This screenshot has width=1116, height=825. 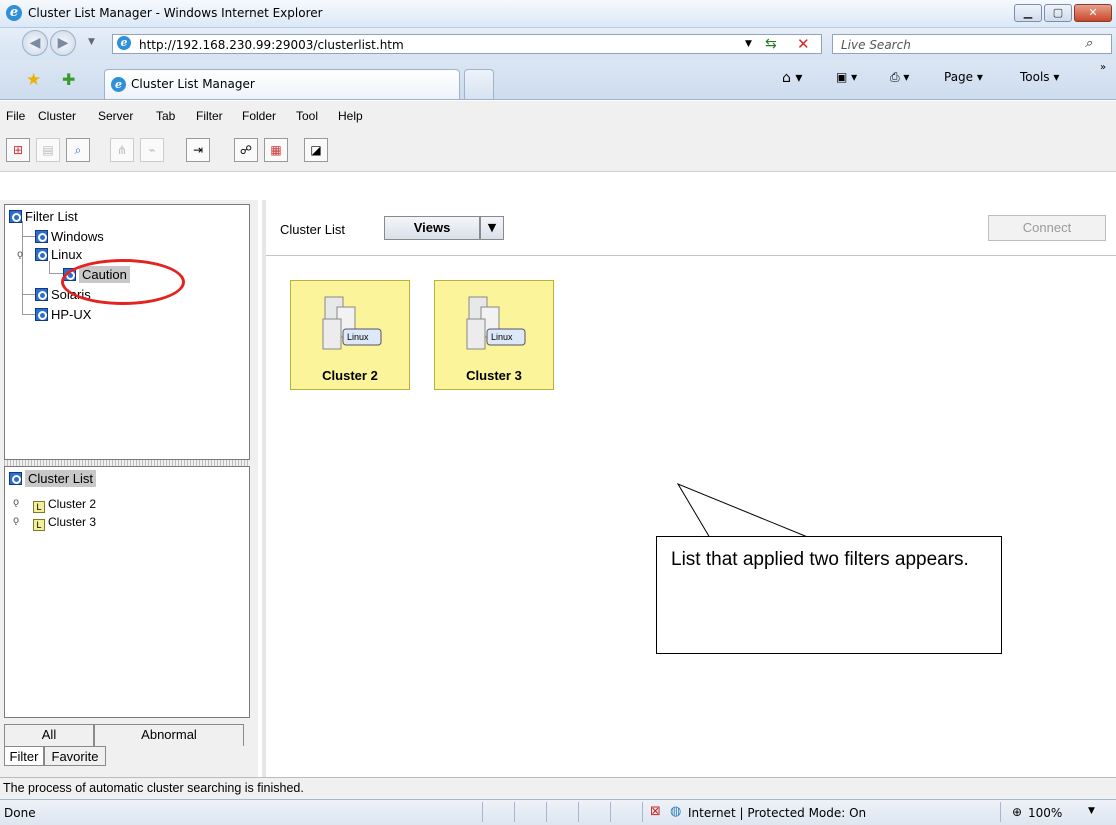 What do you see at coordinates (972, 44) in the screenshot?
I see `search-input: Live Search ⌕` at bounding box center [972, 44].